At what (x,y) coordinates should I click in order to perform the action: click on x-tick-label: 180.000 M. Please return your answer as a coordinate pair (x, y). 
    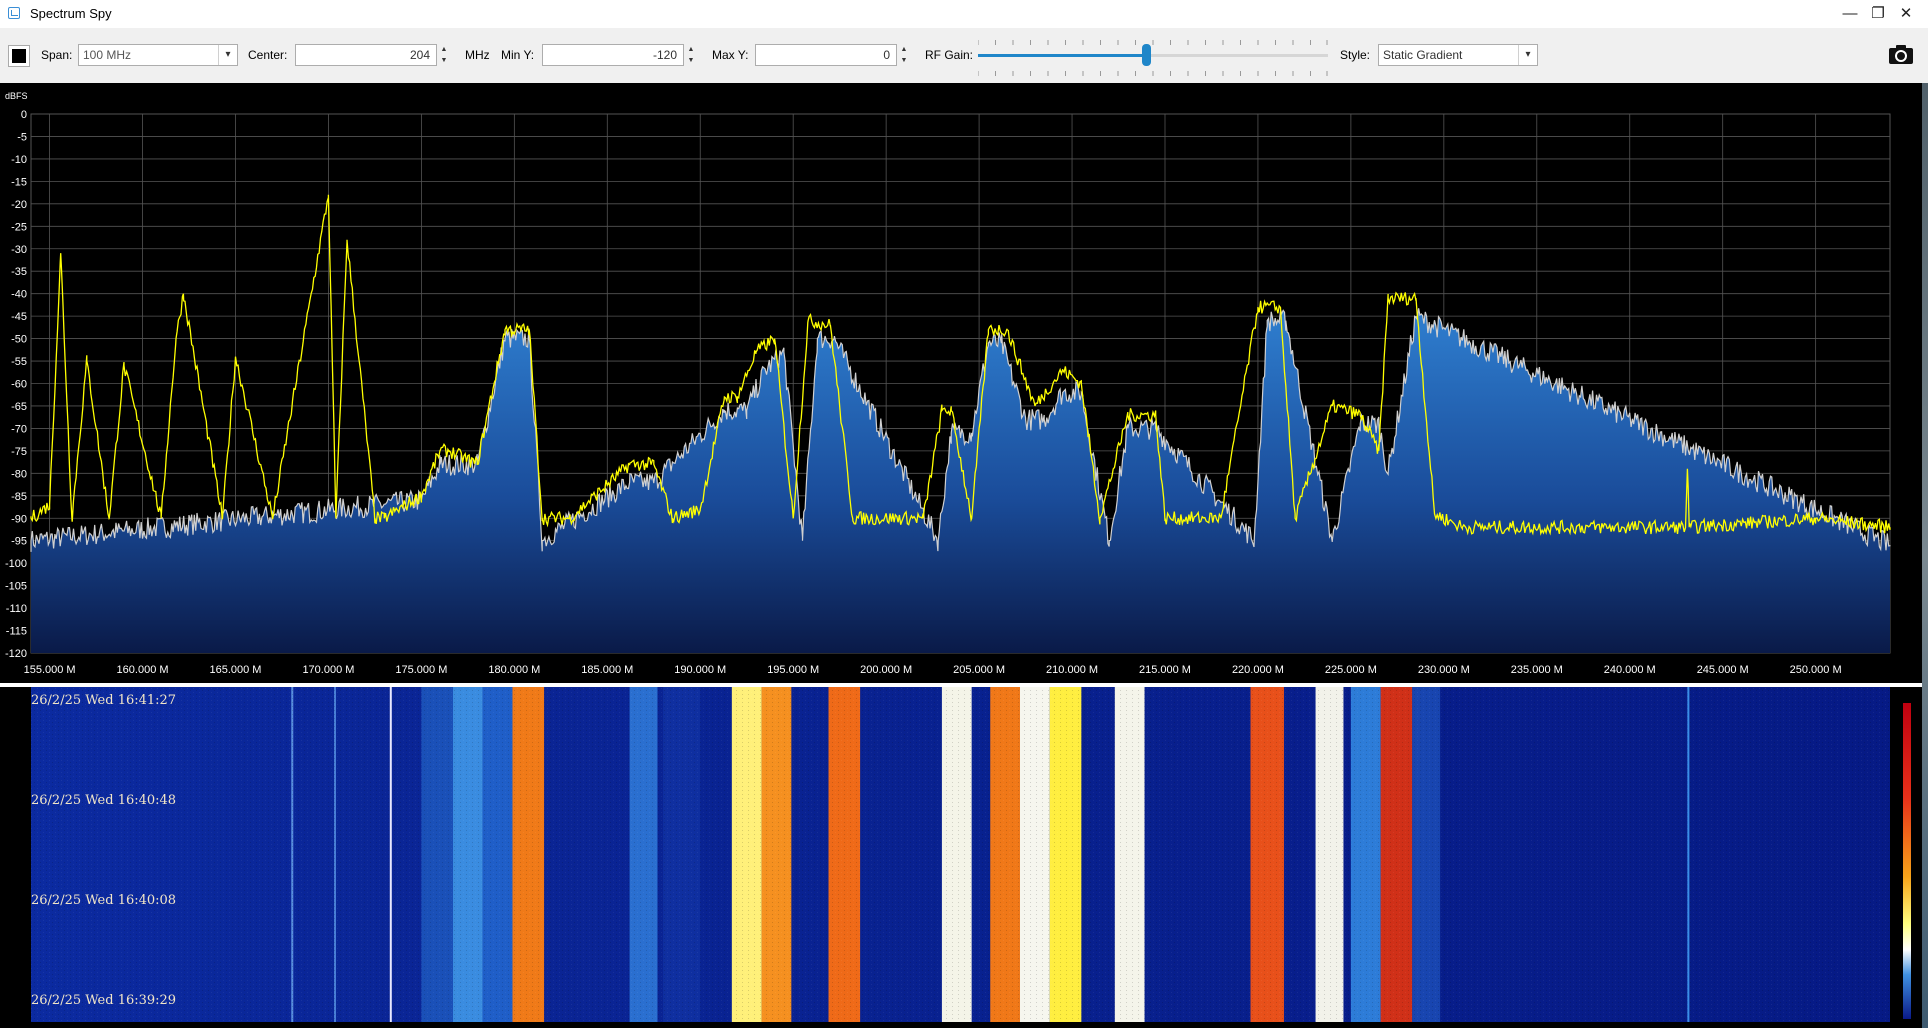
    Looking at the image, I should click on (514, 670).